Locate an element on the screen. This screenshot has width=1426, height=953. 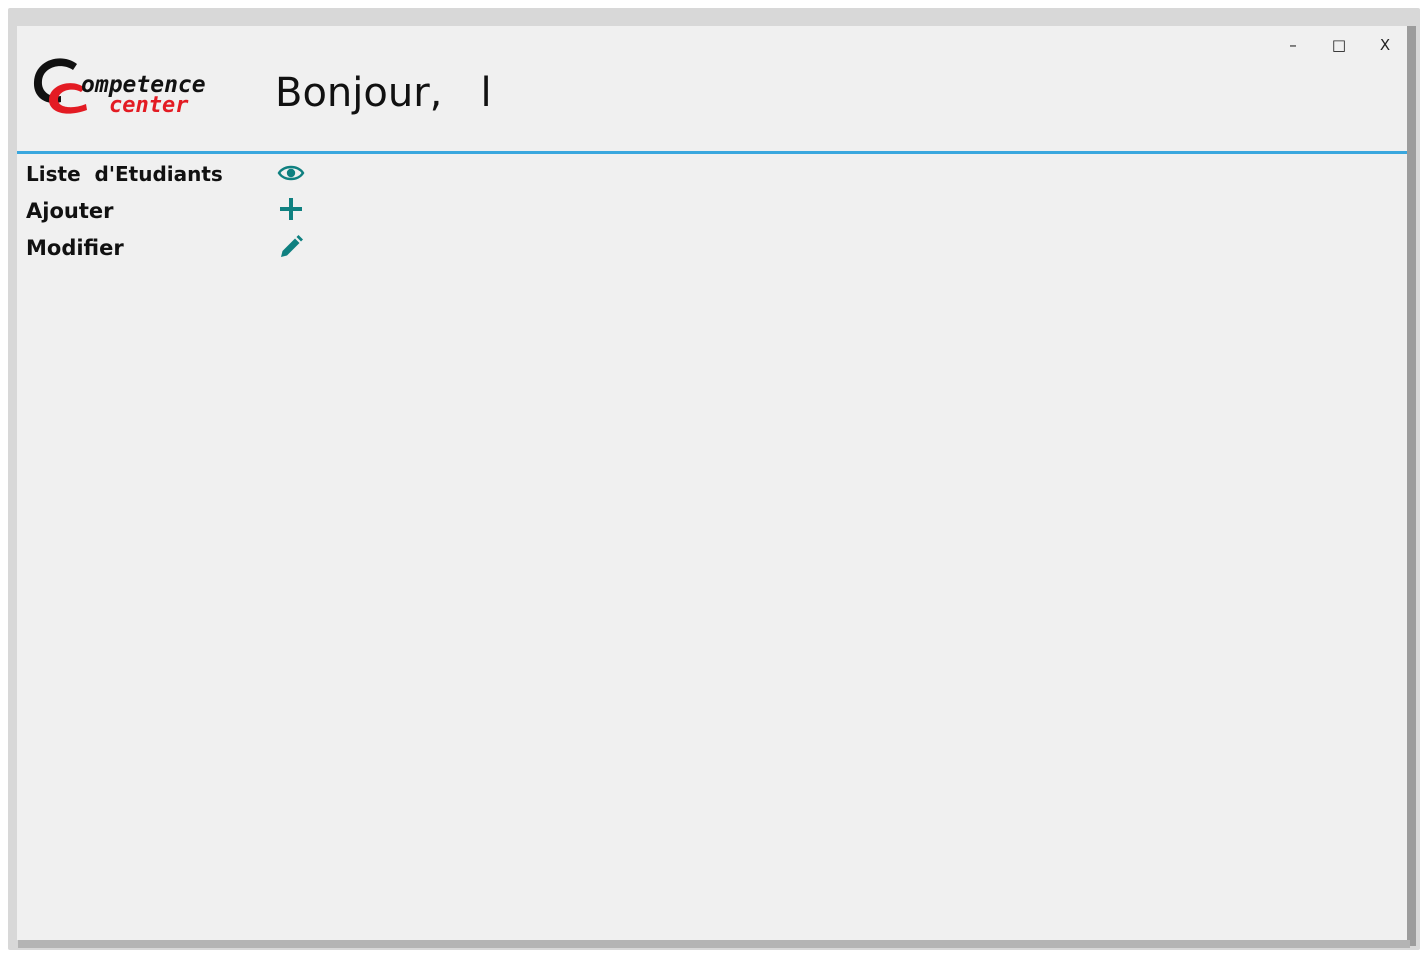
menu-item-modifier: Modifier is located at coordinates (75, 248).